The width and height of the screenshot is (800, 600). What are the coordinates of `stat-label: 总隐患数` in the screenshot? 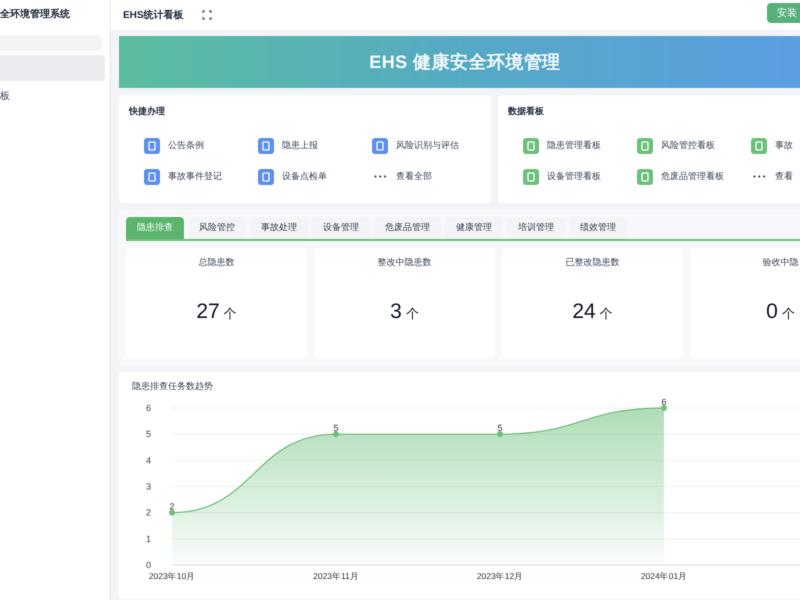 It's located at (216, 262).